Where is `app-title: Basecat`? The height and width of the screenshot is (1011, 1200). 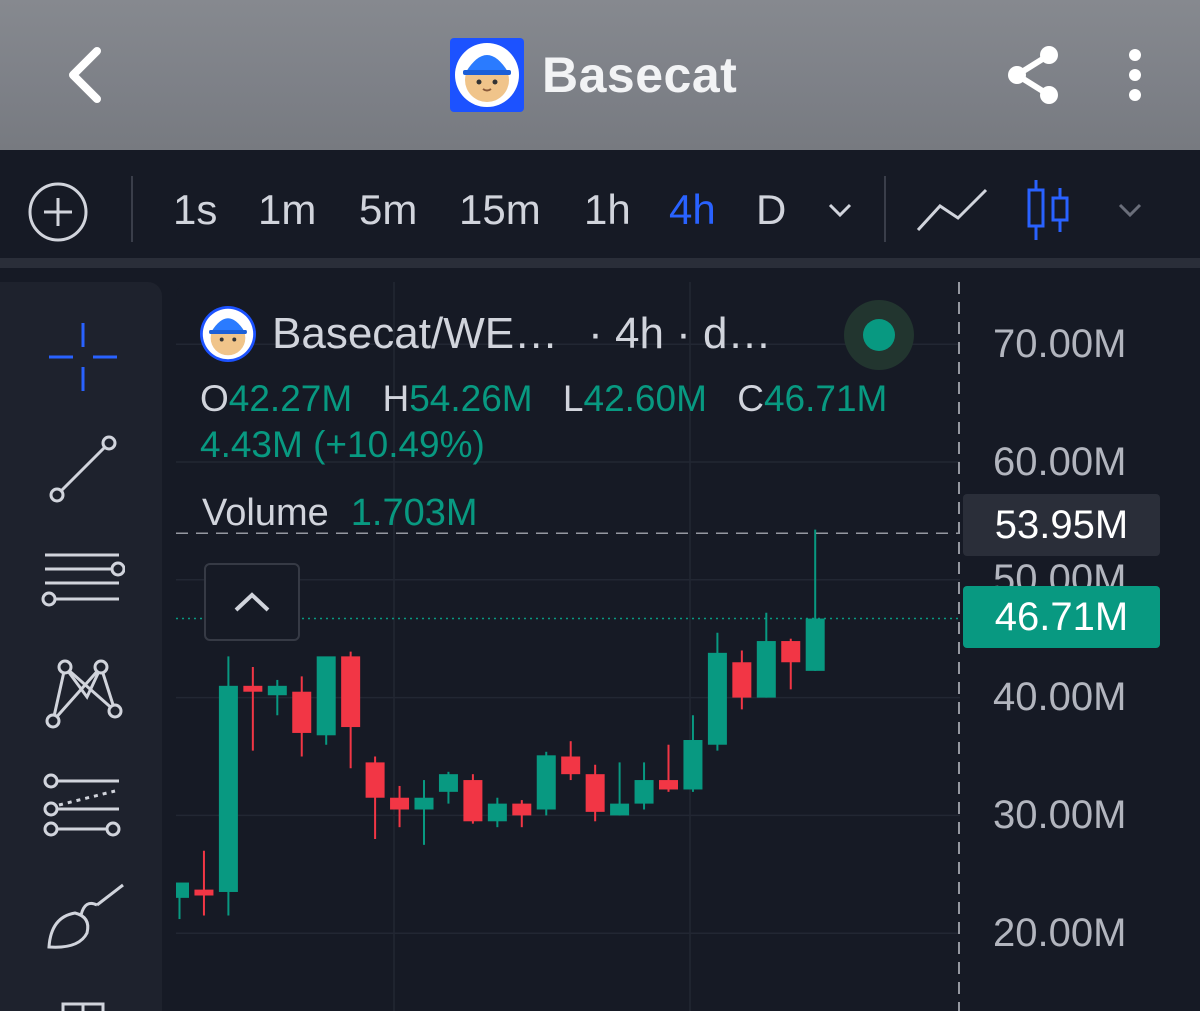
app-title: Basecat is located at coordinates (640, 75).